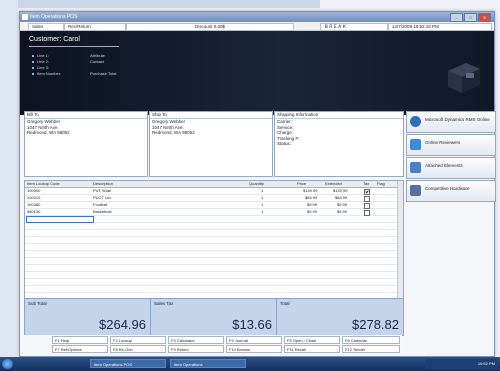 The image size is (500, 371). Describe the element at coordinates (214, 191) in the screenshot. I see `table-row: 100300 PUT Wide 1 $149.99 $149.99` at that location.